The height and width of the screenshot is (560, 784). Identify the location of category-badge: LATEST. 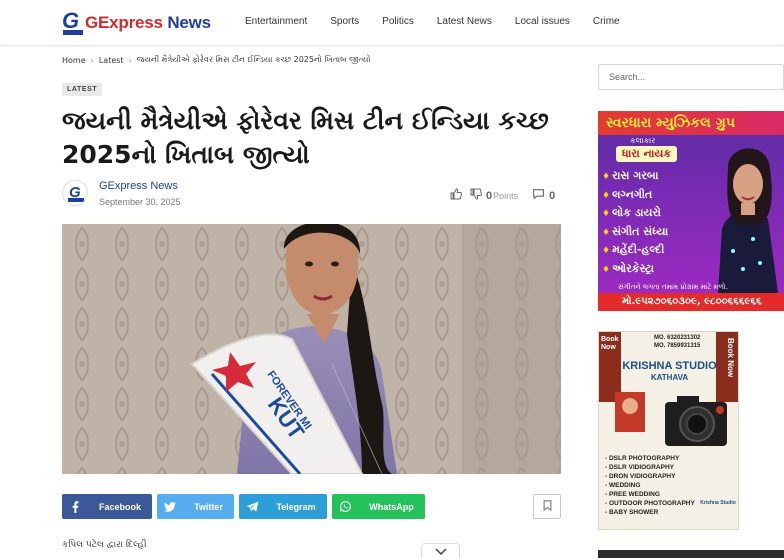
(82, 89).